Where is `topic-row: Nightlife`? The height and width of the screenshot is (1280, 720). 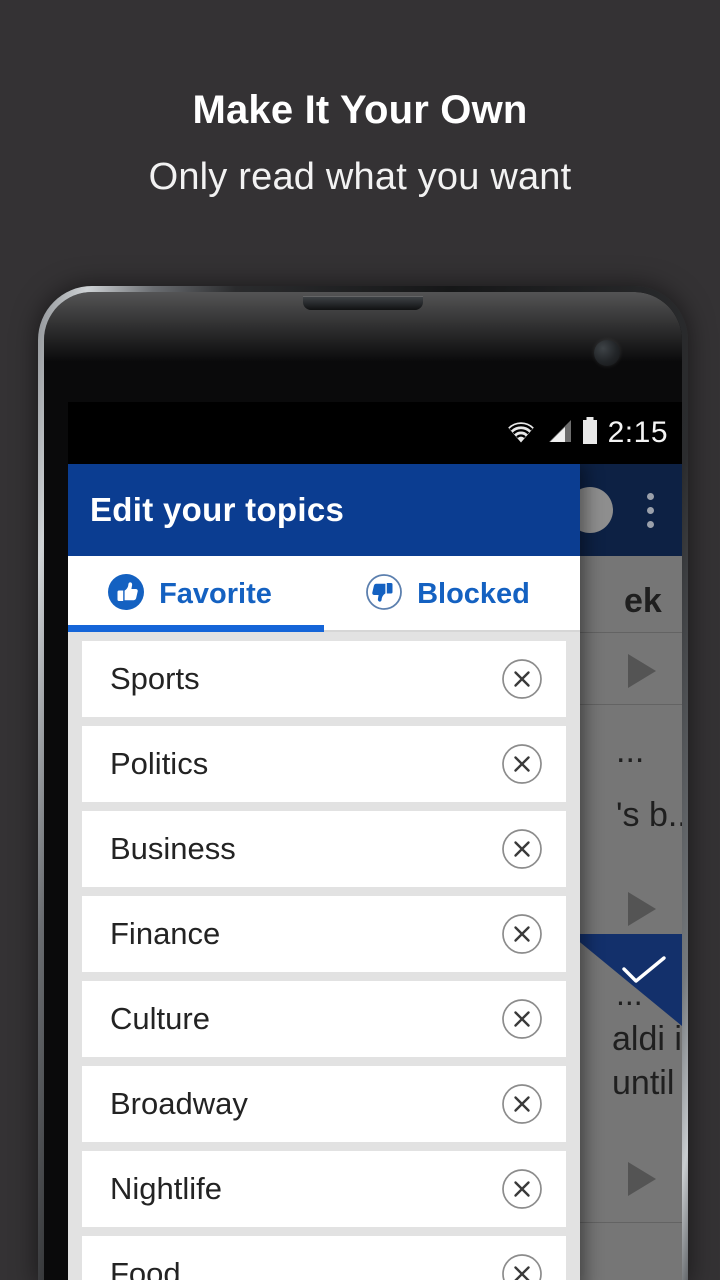
topic-row: Nightlife is located at coordinates (324, 1189).